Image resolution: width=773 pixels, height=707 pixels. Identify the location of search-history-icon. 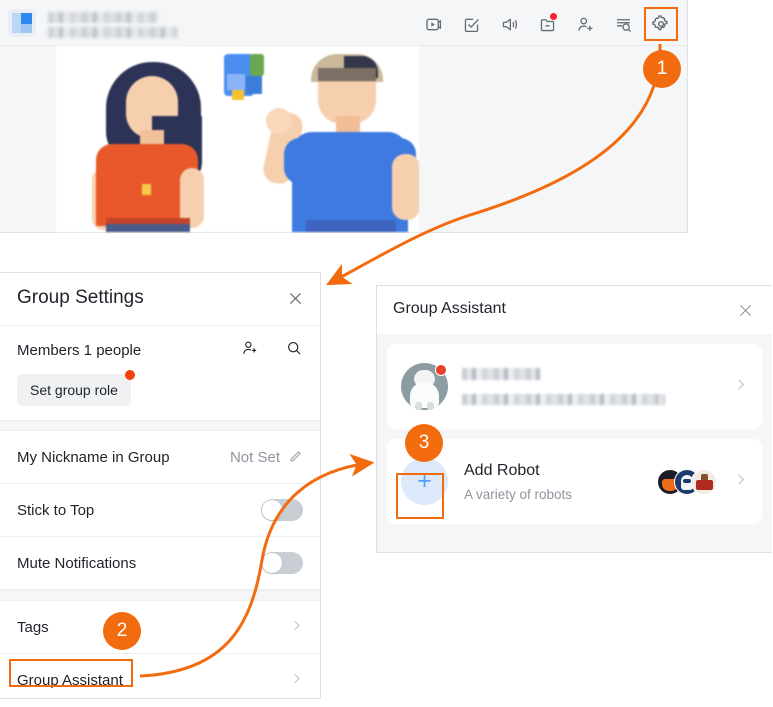
(623, 24).